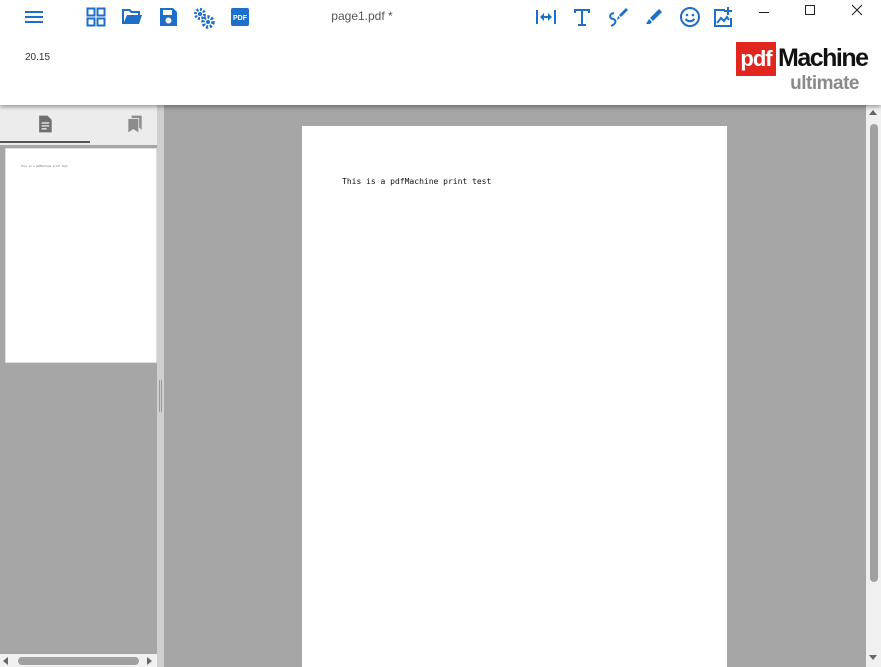  I want to click on grid-icon, so click(96, 17).